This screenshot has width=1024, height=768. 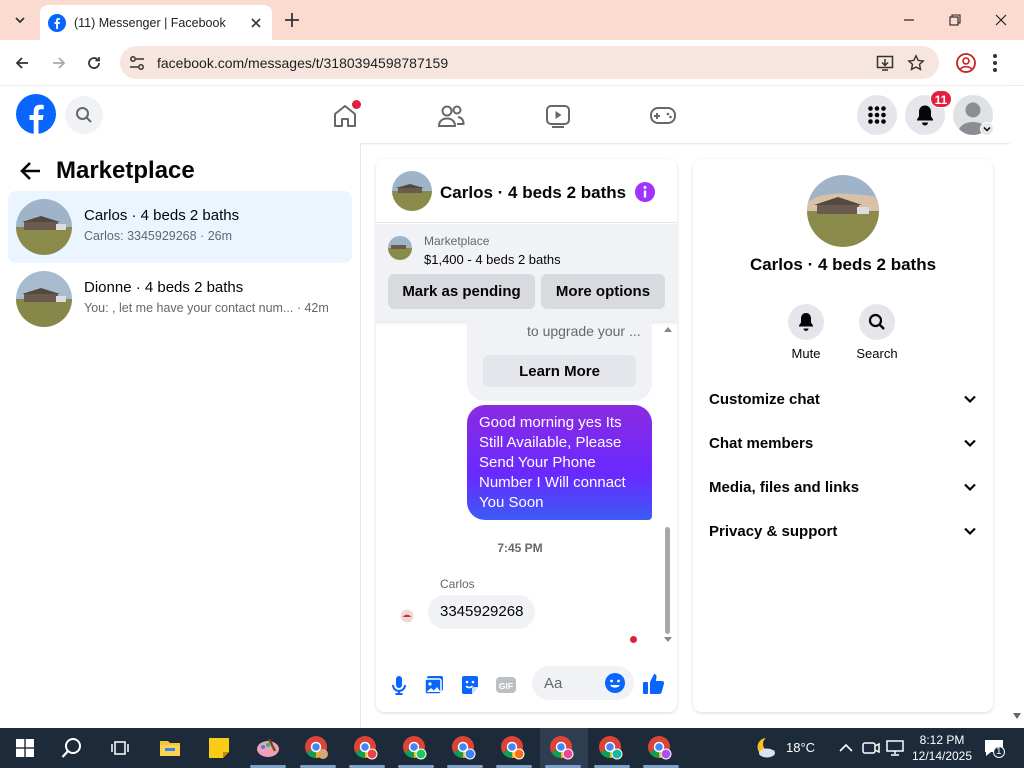 I want to click on sticky-notes-icon, so click(x=219, y=748).